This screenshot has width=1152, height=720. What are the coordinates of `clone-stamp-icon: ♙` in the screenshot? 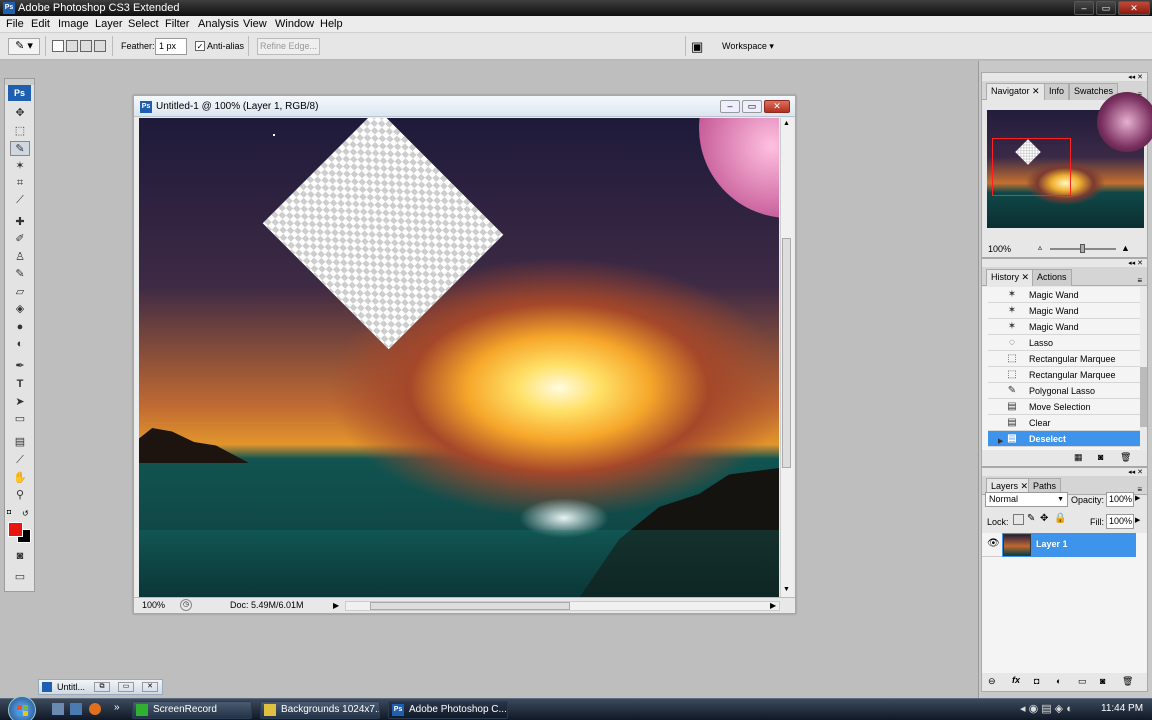 It's located at (20, 257).